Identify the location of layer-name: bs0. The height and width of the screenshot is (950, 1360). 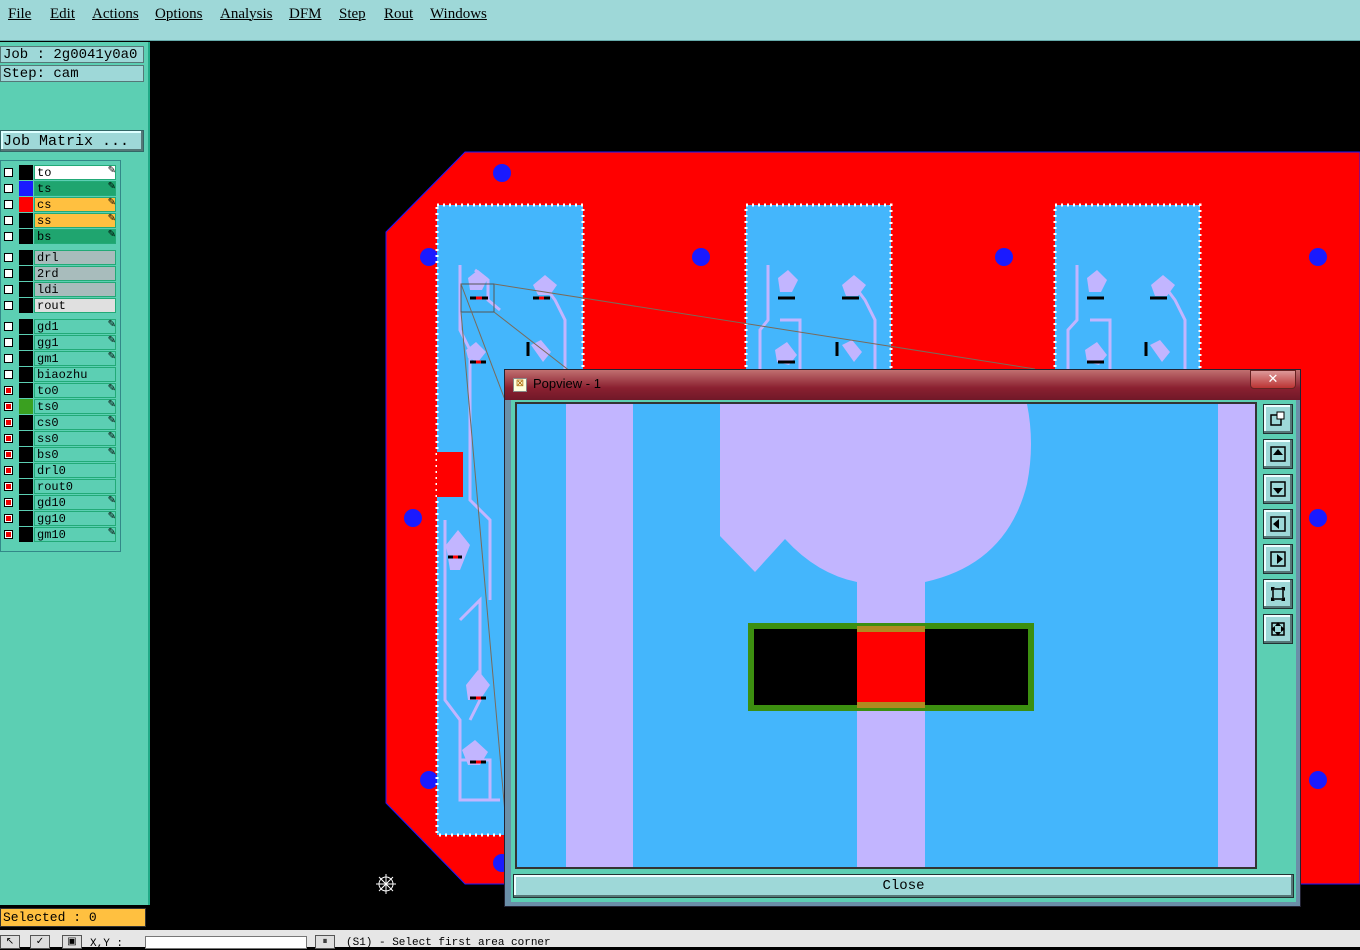
(75, 454).